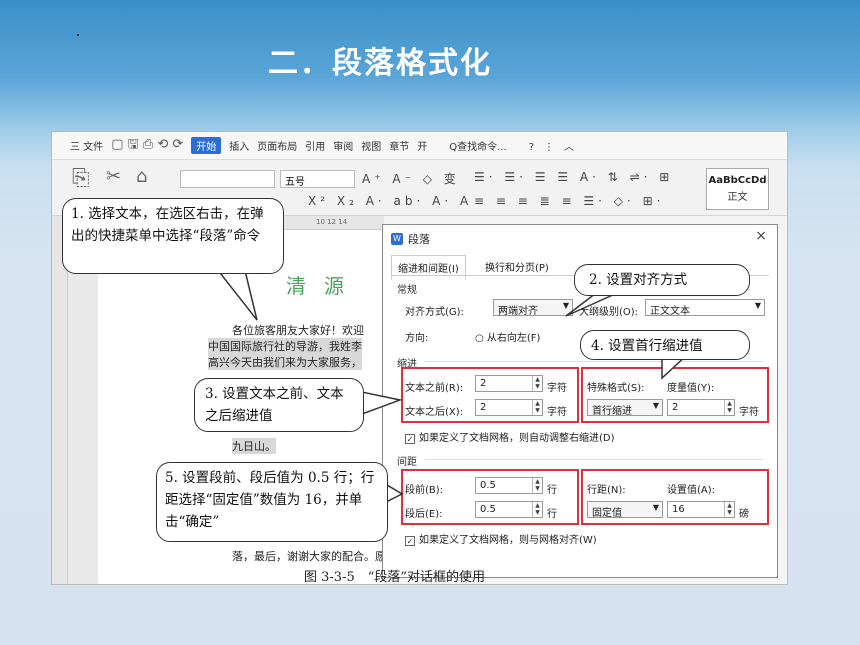  I want to click on callout-step1: 1. 选择文本，在选区右击，在弹出的快捷菜单中选择“段落”命令, so click(173, 236).